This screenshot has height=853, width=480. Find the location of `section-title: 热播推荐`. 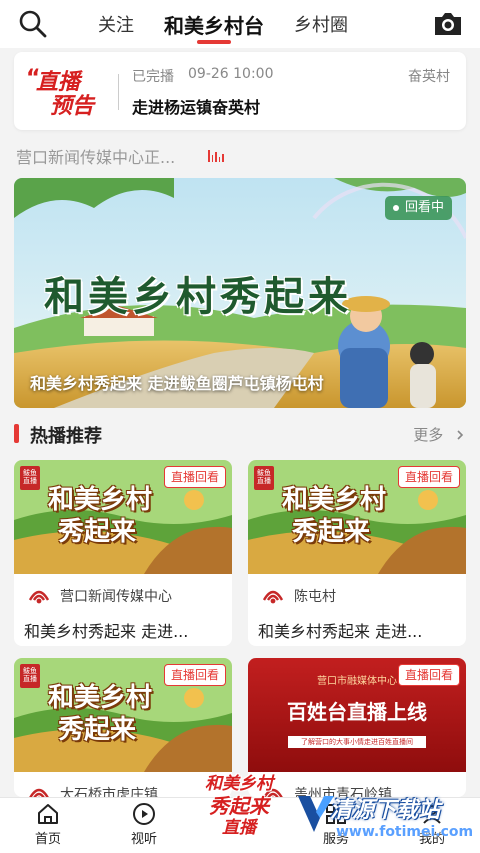

section-title: 热播推荐 is located at coordinates (66, 436).